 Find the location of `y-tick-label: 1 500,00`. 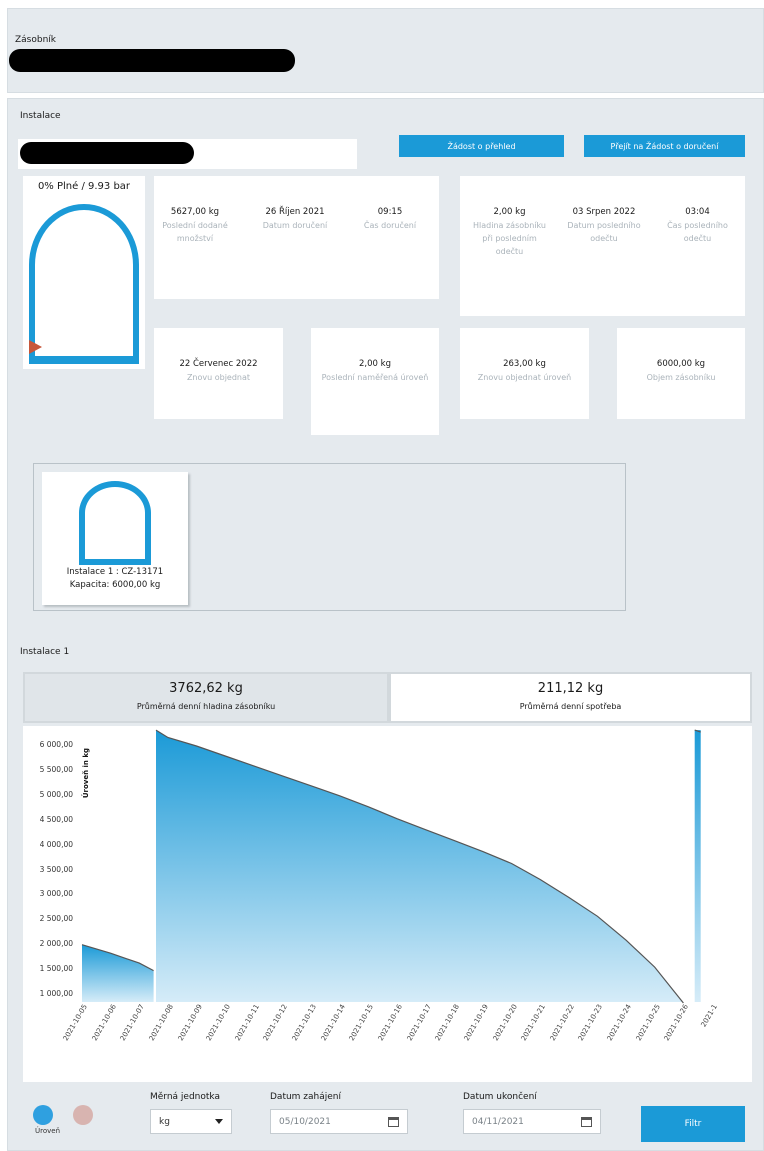

y-tick-label: 1 500,00 is located at coordinates (56, 969).